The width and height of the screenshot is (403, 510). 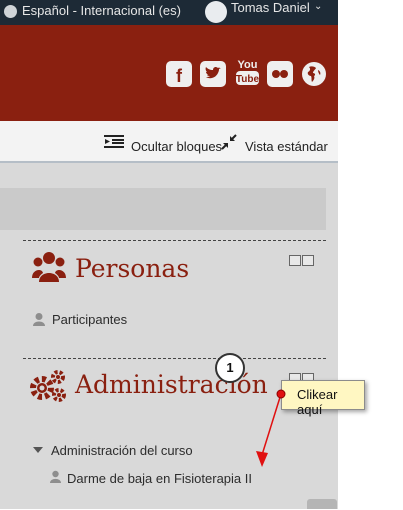 What do you see at coordinates (159, 478) in the screenshot?
I see `unenrol-link: Darme de baja en Fisioterapia II` at bounding box center [159, 478].